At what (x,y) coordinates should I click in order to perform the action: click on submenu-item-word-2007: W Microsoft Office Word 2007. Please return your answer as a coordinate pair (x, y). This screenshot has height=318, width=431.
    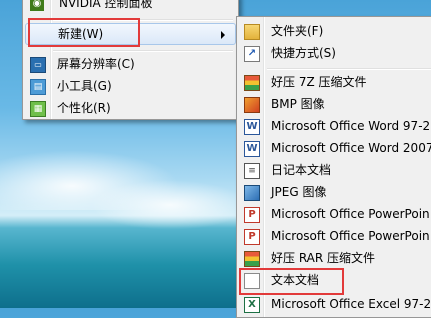
    Looking at the image, I should click on (335, 148).